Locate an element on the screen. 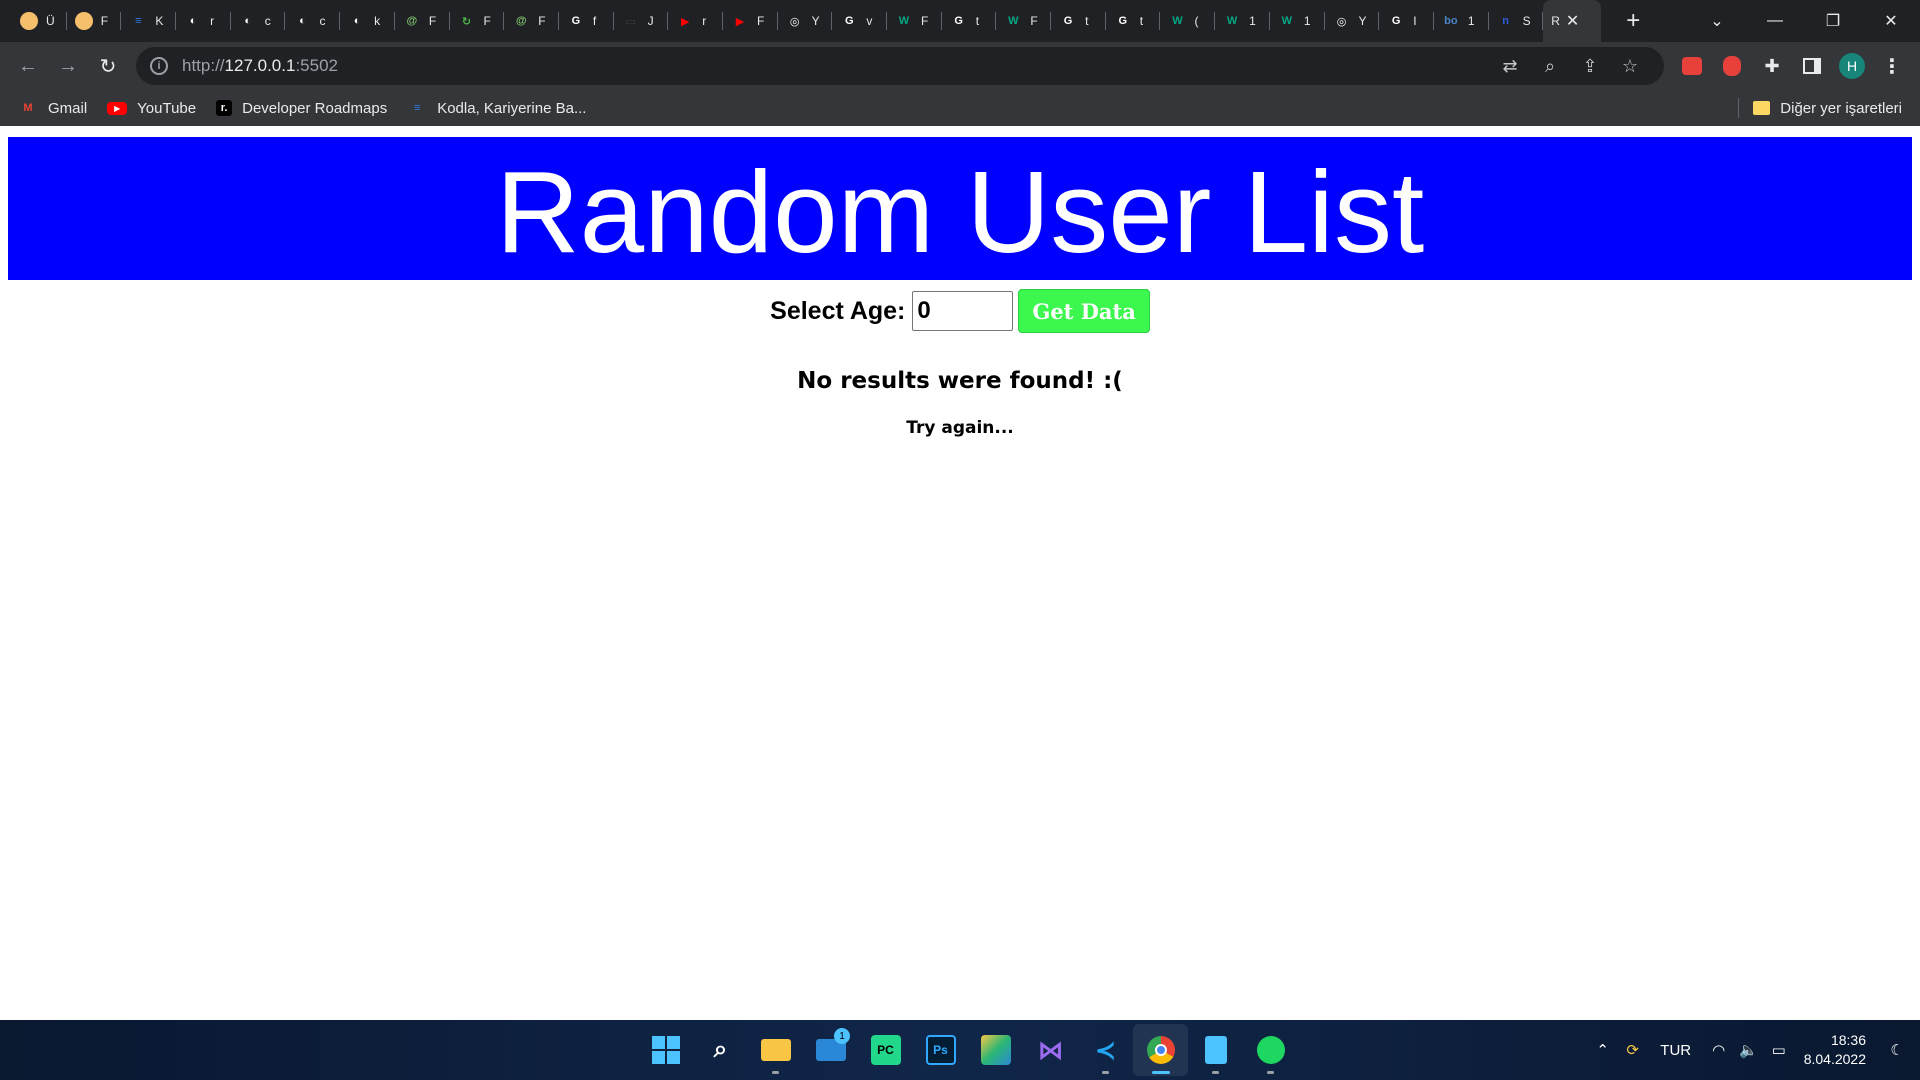  photos-icon is located at coordinates (995, 1050).